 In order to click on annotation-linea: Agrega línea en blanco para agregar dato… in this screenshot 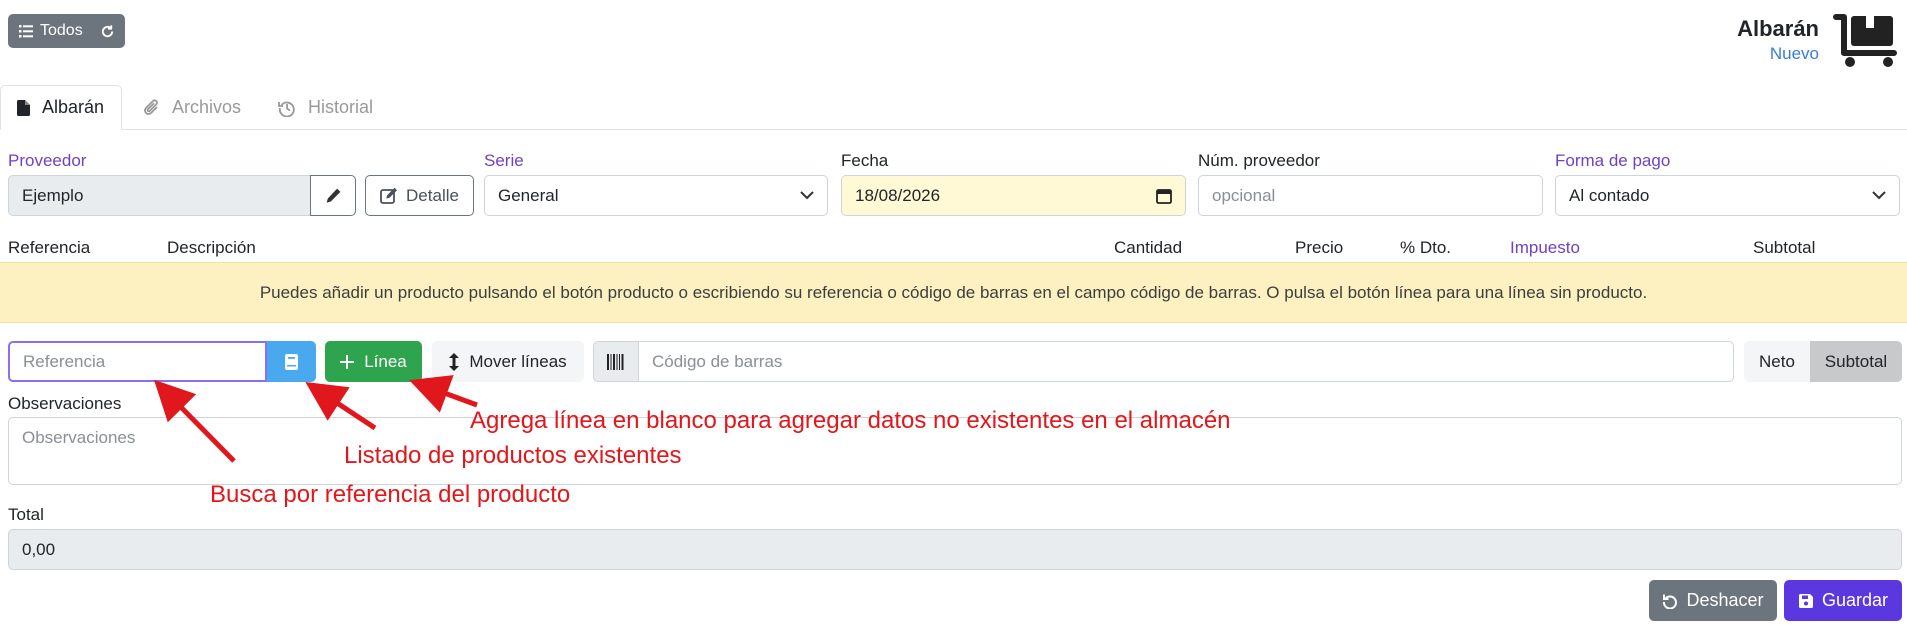, I will do `click(850, 420)`.